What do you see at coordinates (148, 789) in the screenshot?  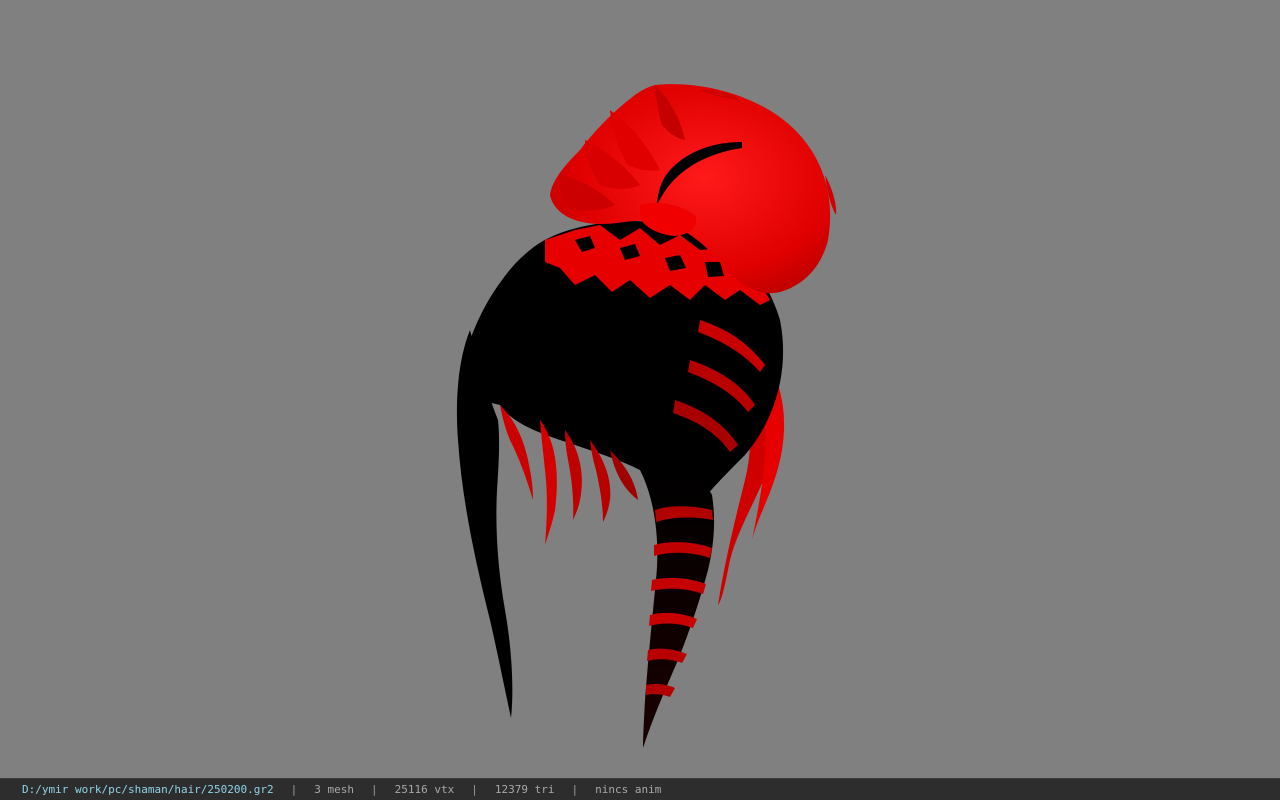 I see `file-path: D:/ymir work/pc/shaman/hair/250200.gr2` at bounding box center [148, 789].